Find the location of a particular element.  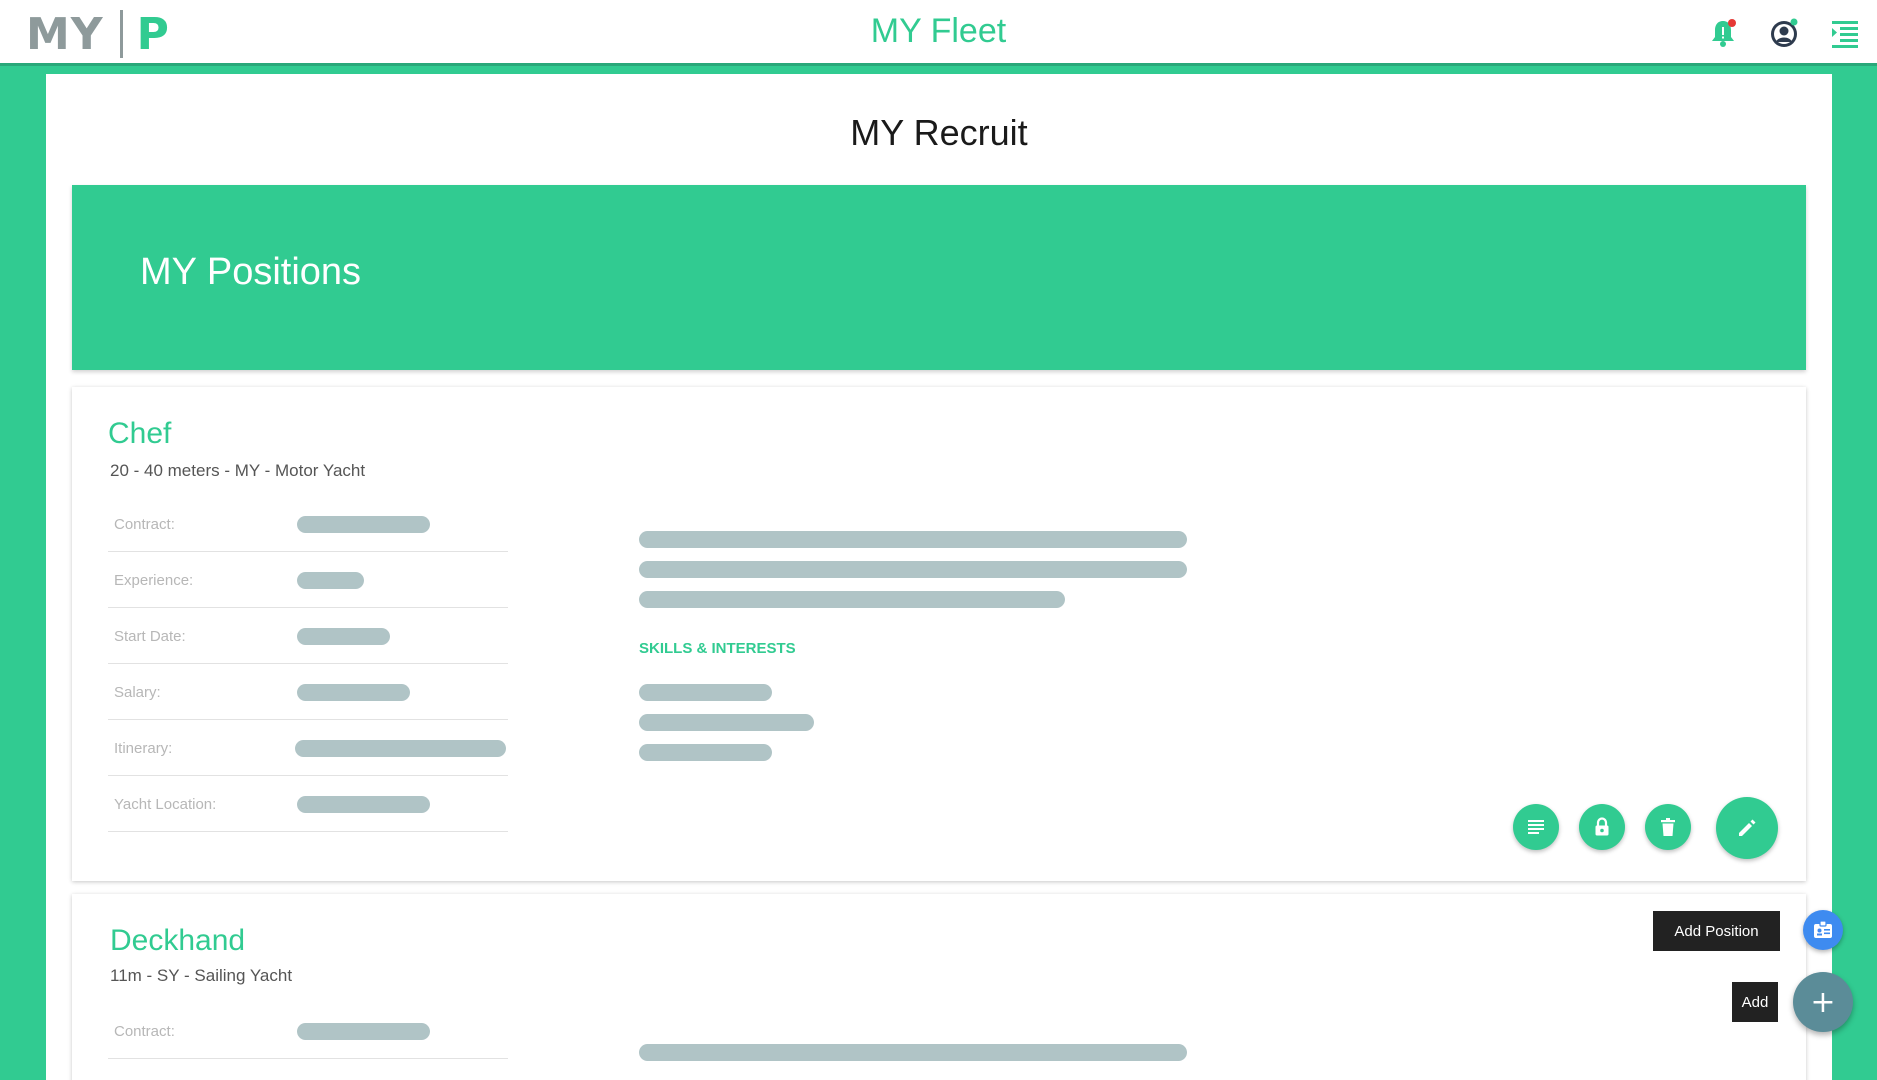

position-title: Chef is located at coordinates (140, 433).